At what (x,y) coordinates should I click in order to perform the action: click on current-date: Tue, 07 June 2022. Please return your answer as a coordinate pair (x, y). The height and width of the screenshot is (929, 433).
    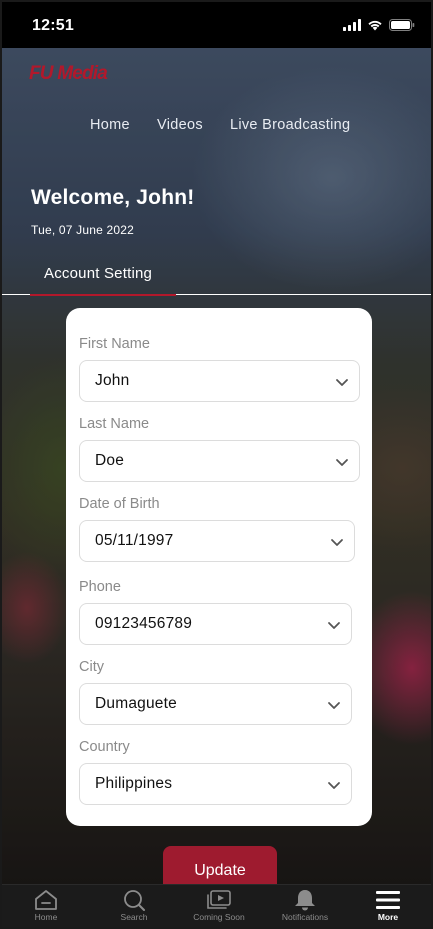
    Looking at the image, I should click on (83, 230).